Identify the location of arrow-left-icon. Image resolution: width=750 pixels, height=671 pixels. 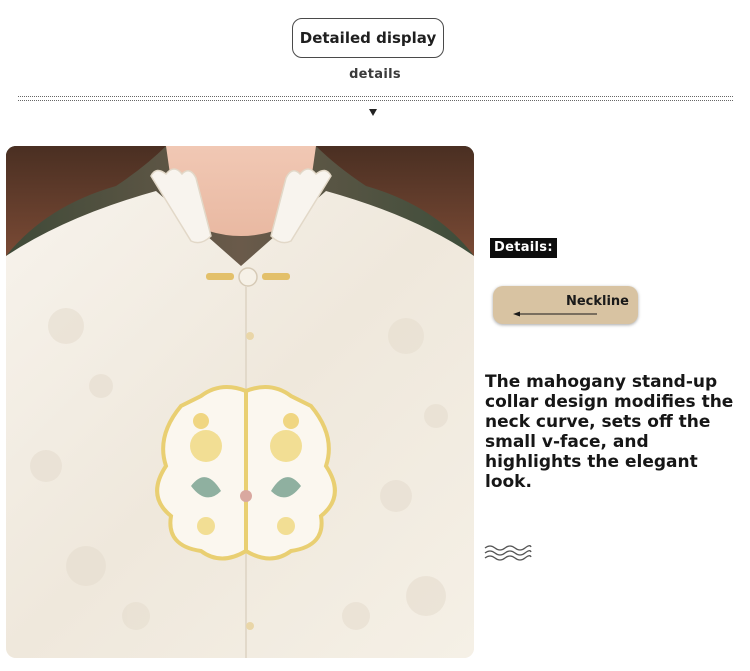
(555, 314).